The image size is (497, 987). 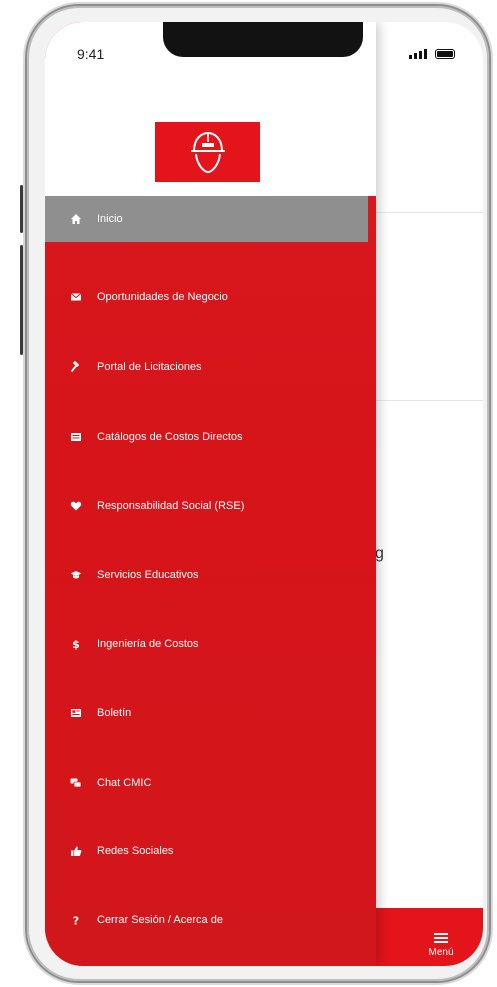 I want to click on nav-item-label: Cerrar Sesión / Acerca de, so click(x=160, y=920).